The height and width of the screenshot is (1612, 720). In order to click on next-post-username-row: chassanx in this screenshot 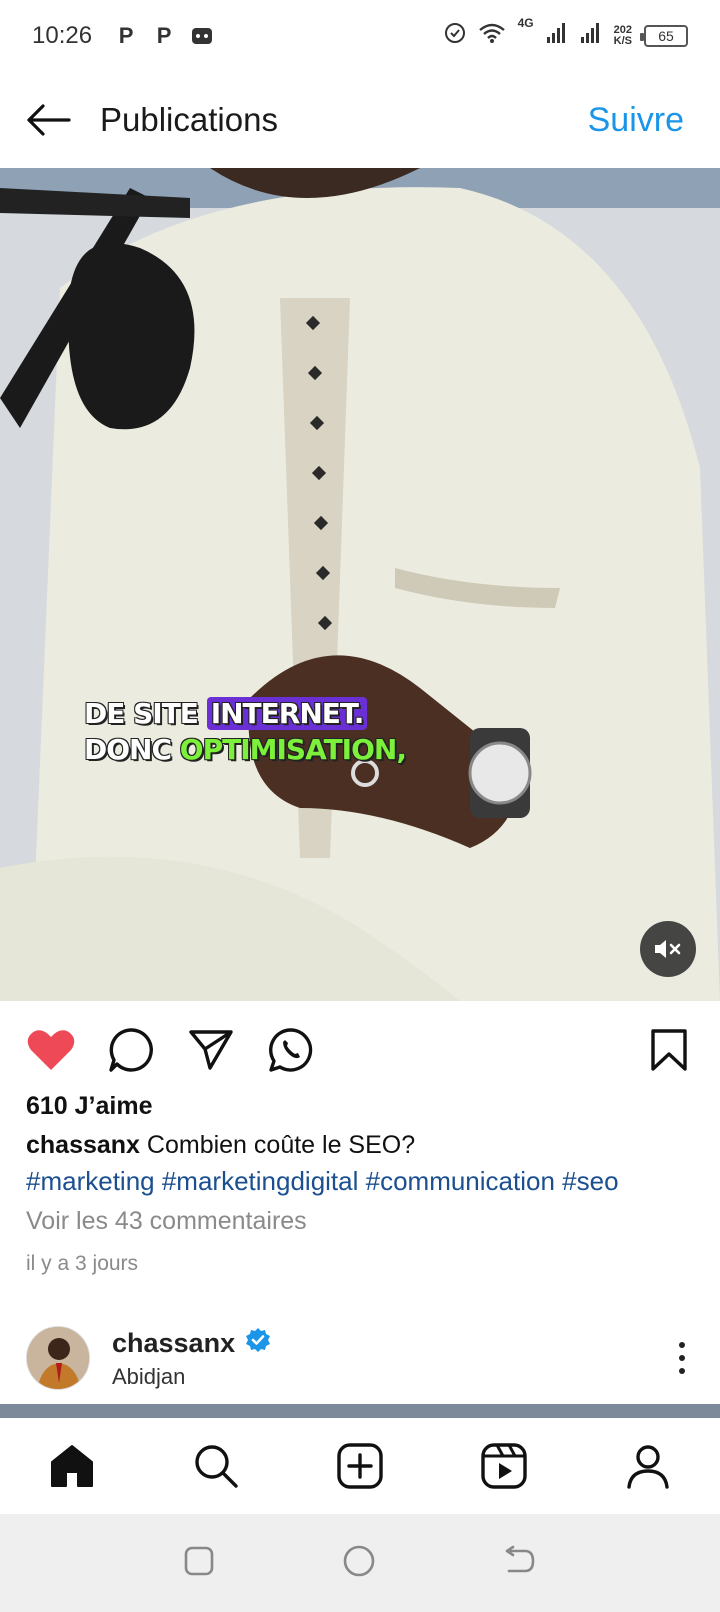, I will do `click(191, 1343)`.